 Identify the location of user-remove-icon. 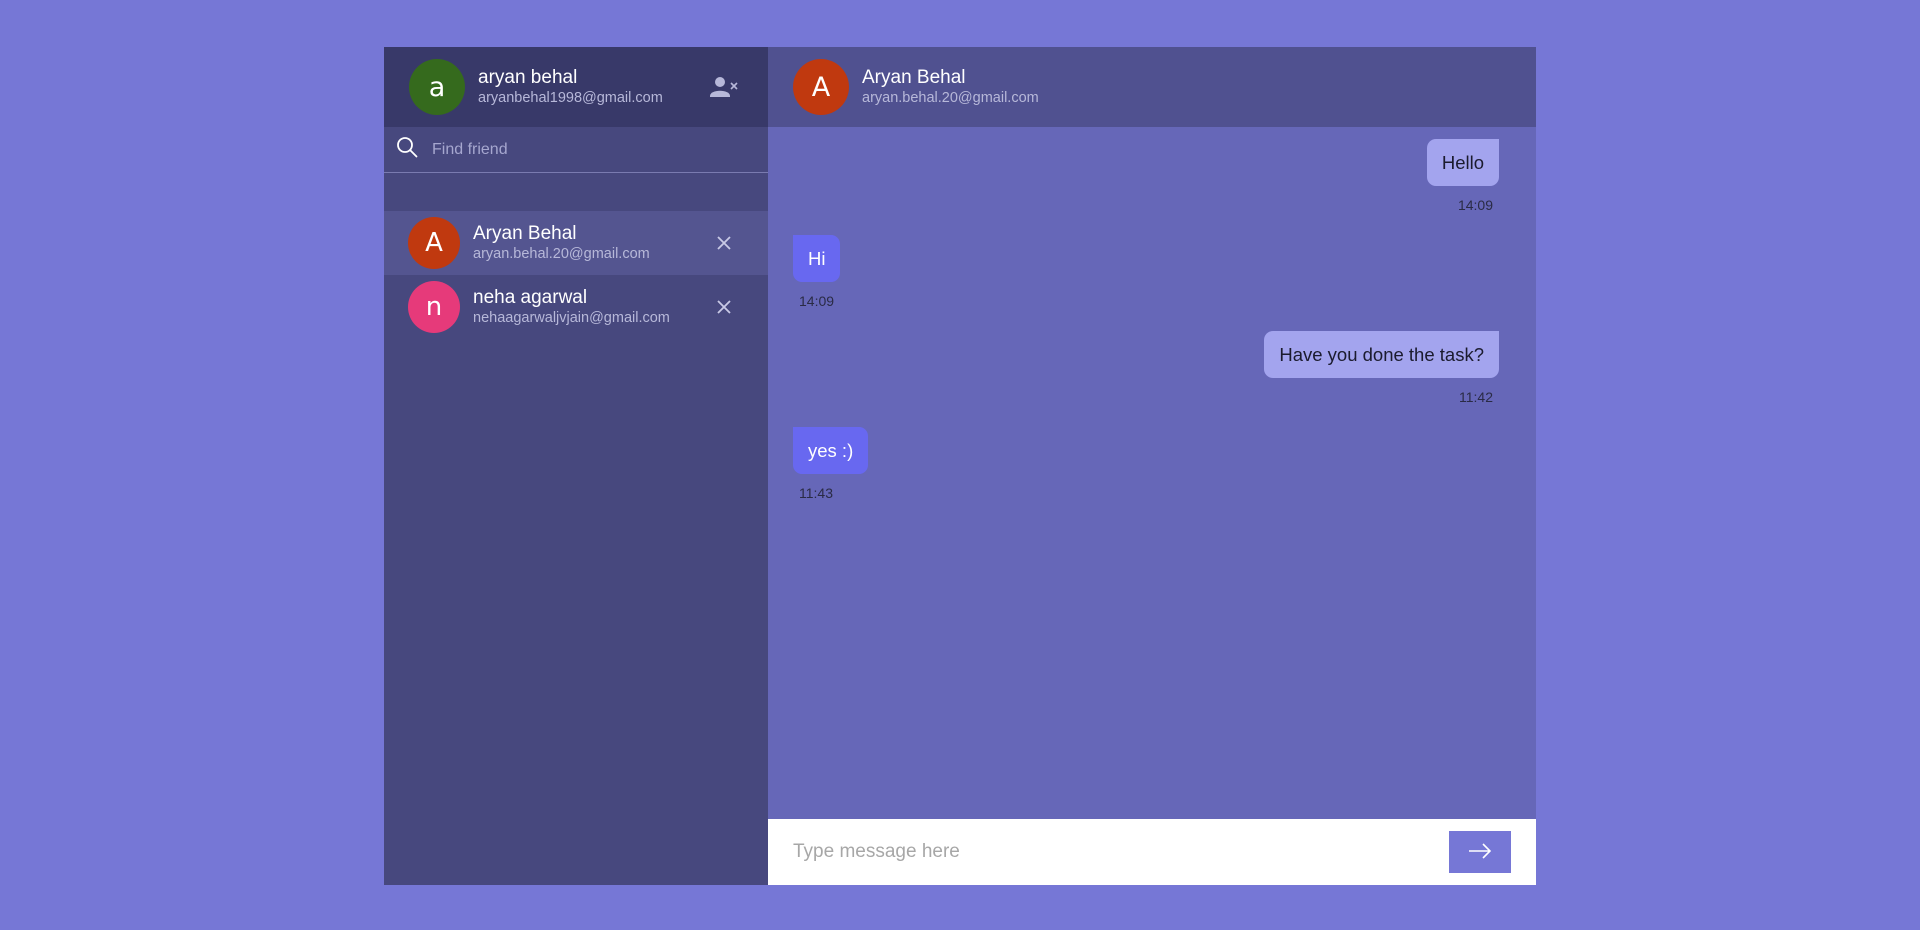
(725, 87).